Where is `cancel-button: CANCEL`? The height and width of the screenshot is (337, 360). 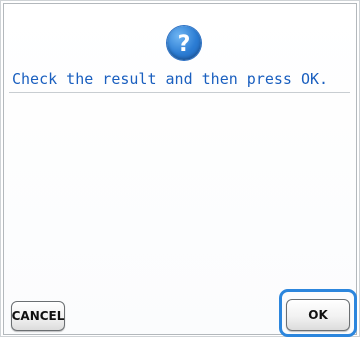
cancel-button: CANCEL is located at coordinates (38, 316).